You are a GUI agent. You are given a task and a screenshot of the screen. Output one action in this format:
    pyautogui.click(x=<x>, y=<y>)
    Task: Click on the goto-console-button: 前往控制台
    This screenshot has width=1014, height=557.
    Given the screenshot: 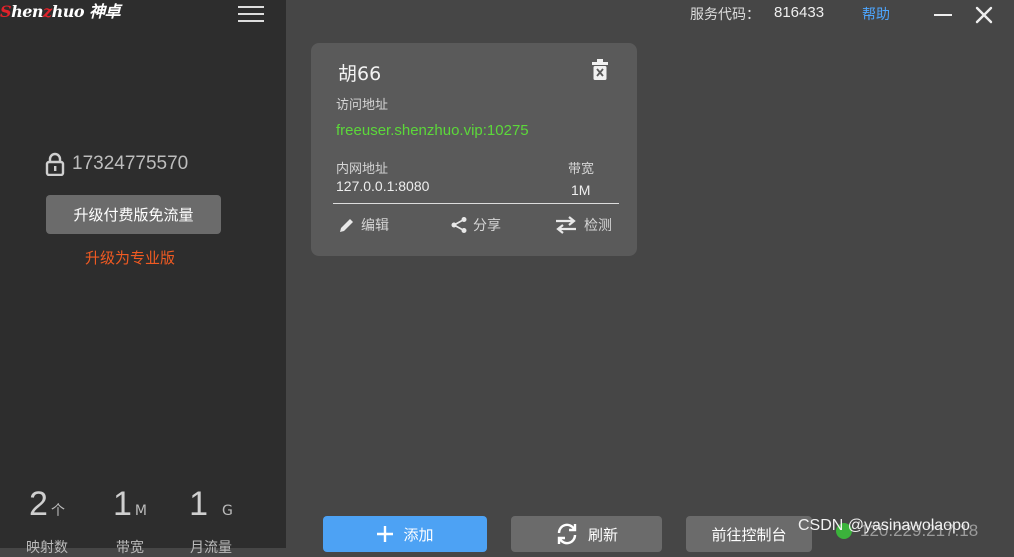 What is the action you would take?
    pyautogui.click(x=749, y=534)
    